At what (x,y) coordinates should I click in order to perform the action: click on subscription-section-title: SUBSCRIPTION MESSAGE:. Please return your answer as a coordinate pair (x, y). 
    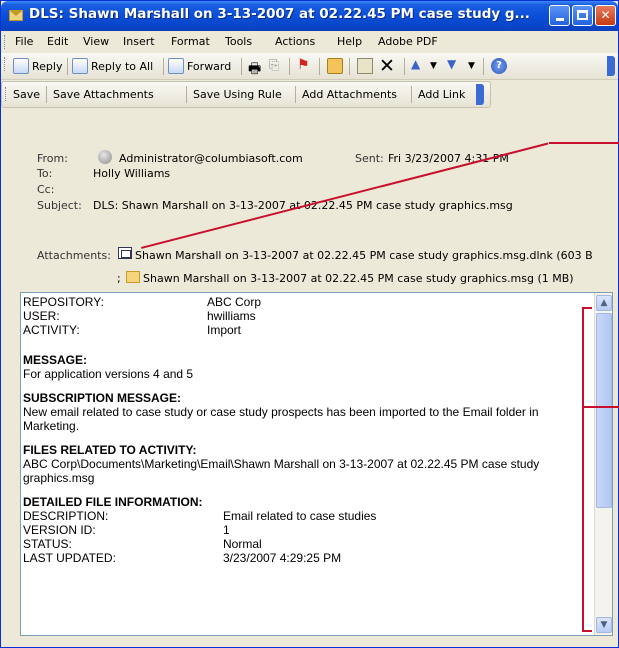
    Looking at the image, I should click on (102, 398).